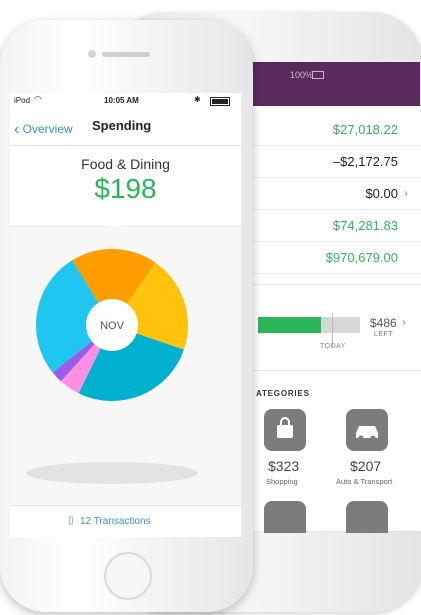  What do you see at coordinates (284, 466) in the screenshot?
I see `category-amount: $323` at bounding box center [284, 466].